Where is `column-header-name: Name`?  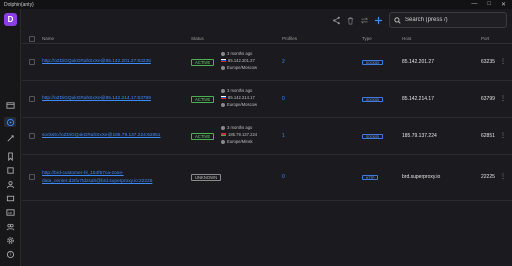
column-header-name: Name is located at coordinates (48, 38).